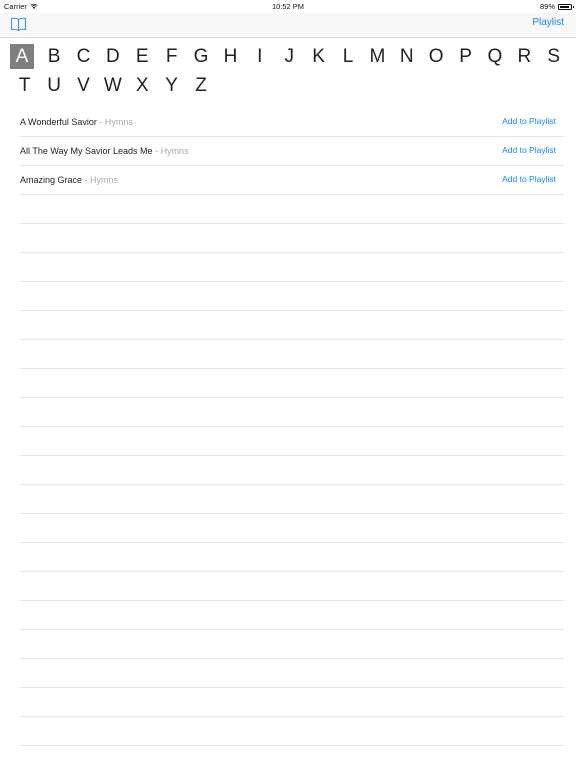 The height and width of the screenshot is (768, 576). I want to click on letter-j: J, so click(289, 56).